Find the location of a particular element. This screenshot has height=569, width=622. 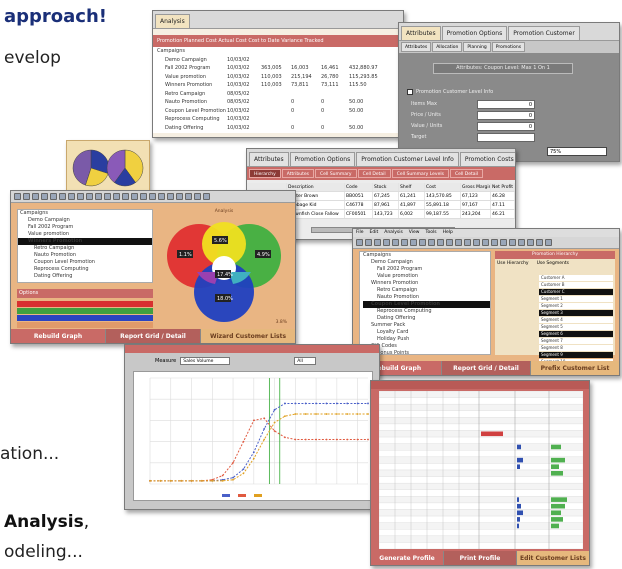

promotion-tab: Attributes is located at coordinates (421, 33).